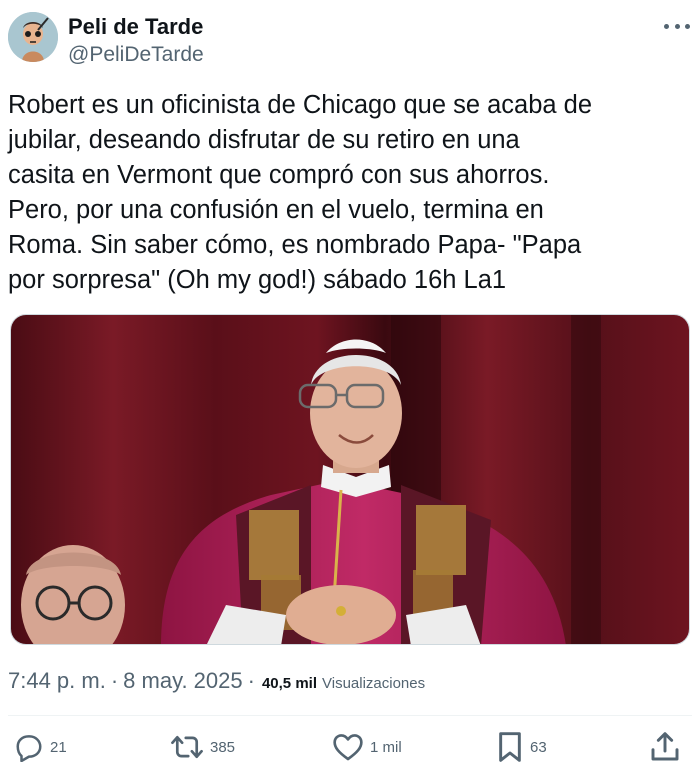 This screenshot has width=700, height=776. Describe the element at coordinates (521, 747) in the screenshot. I see `bookmark-button: 63` at that location.